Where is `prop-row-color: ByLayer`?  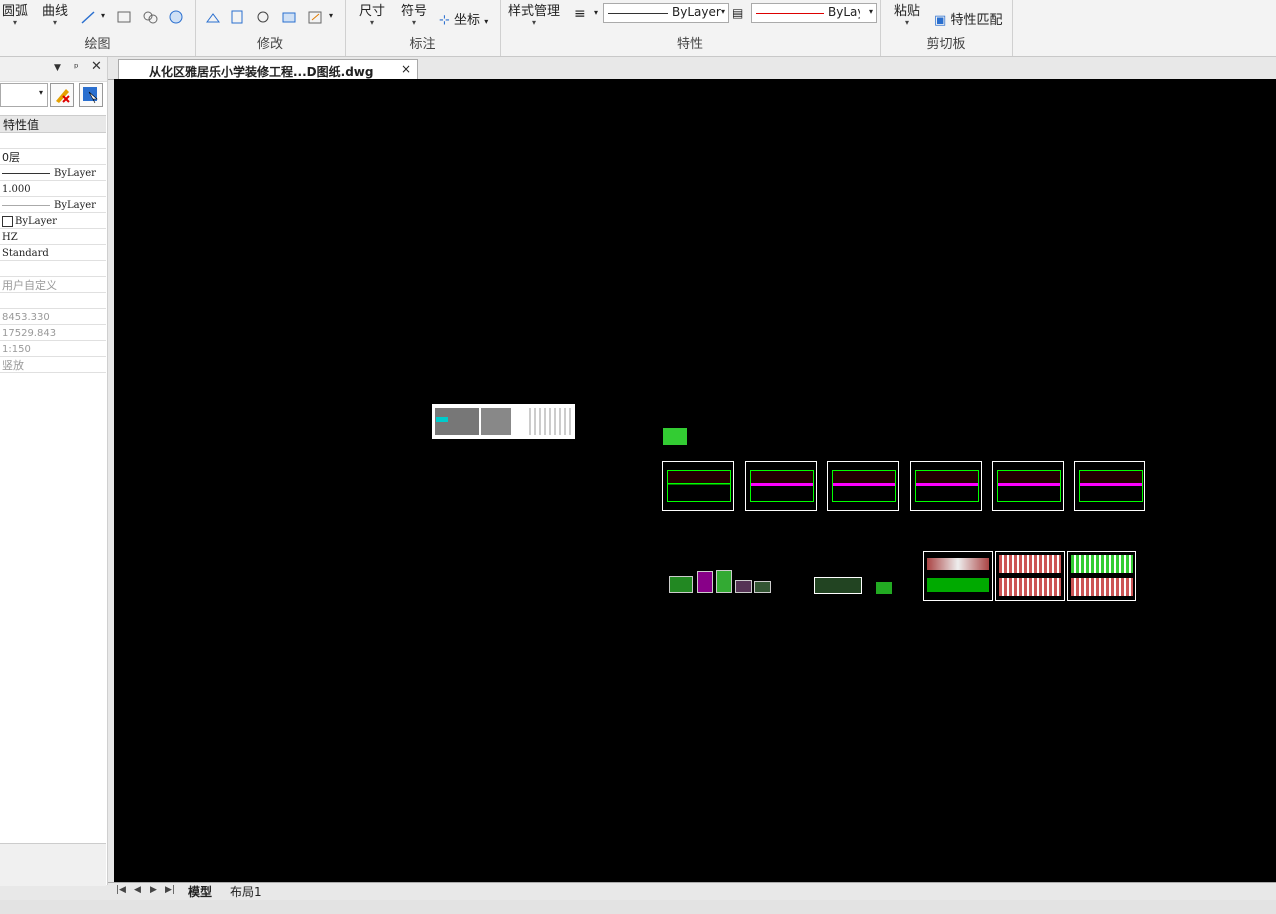 prop-row-color: ByLayer is located at coordinates (53, 173).